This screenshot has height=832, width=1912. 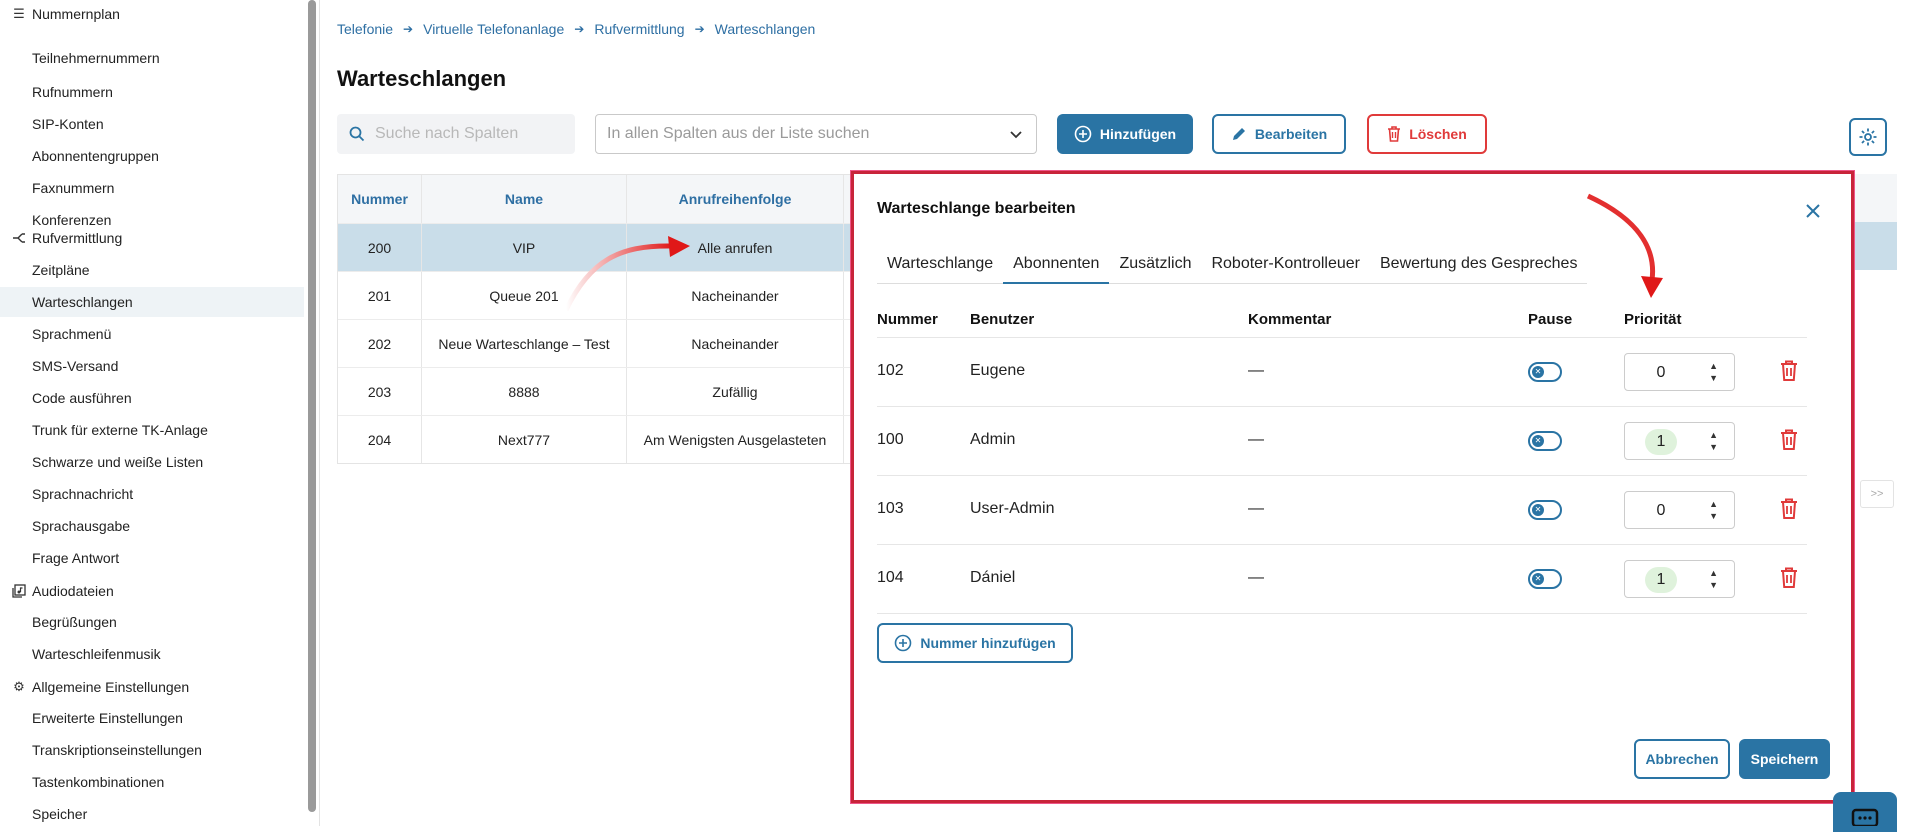 I want to click on pager-next-button: >>, so click(x=1877, y=494).